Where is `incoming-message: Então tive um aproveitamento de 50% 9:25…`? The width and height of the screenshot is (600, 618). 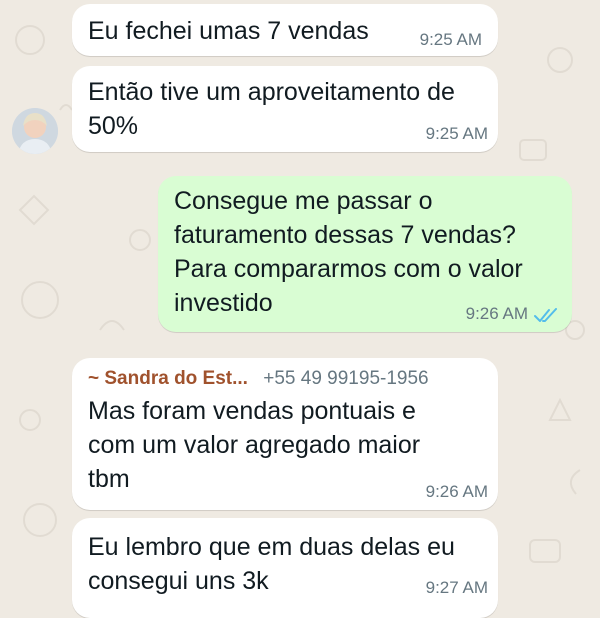
incoming-message: Então tive um aproveitamento de 50% 9:25… is located at coordinates (285, 109).